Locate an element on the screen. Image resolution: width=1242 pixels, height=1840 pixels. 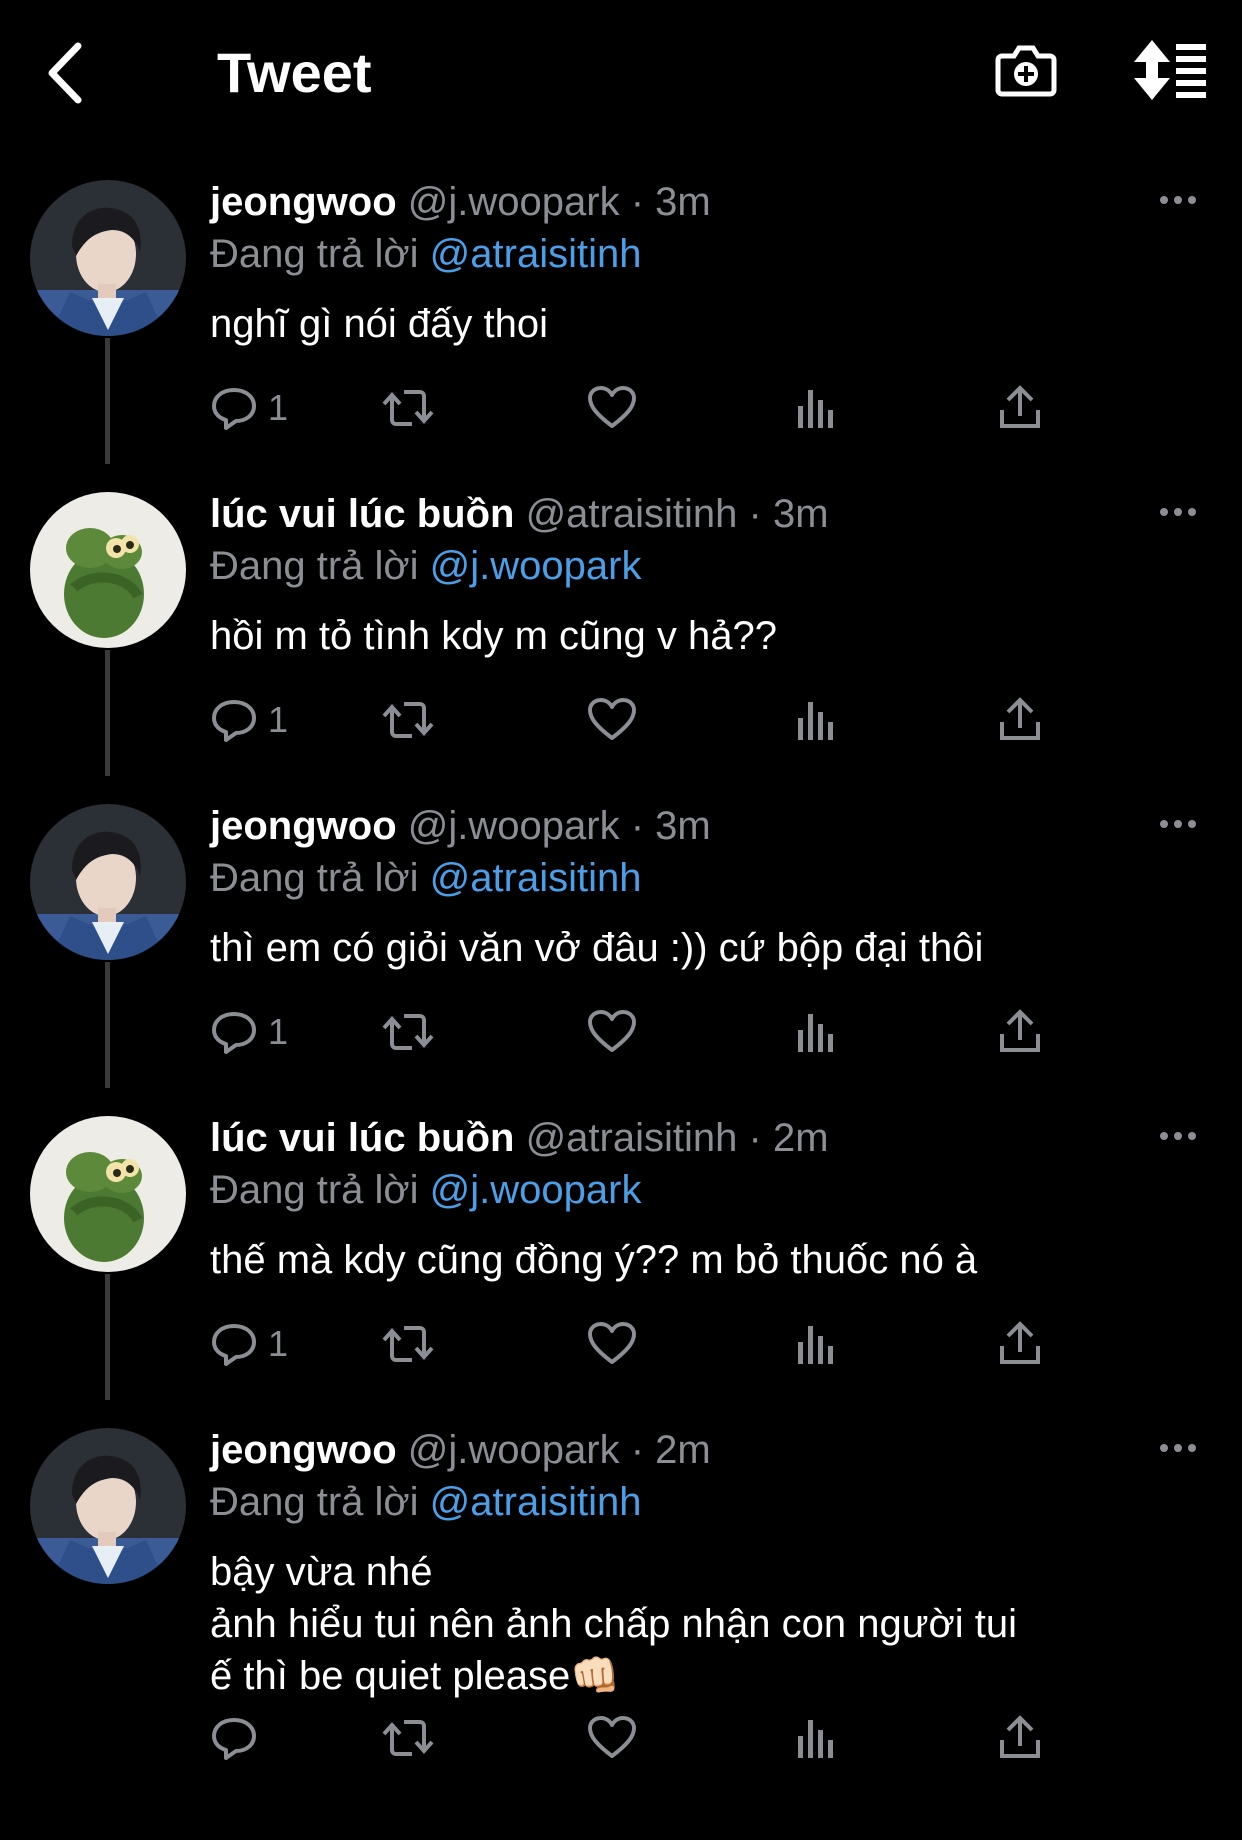
tweet-header: jeongwoo @j.woopark · 2m is located at coordinates (460, 1450).